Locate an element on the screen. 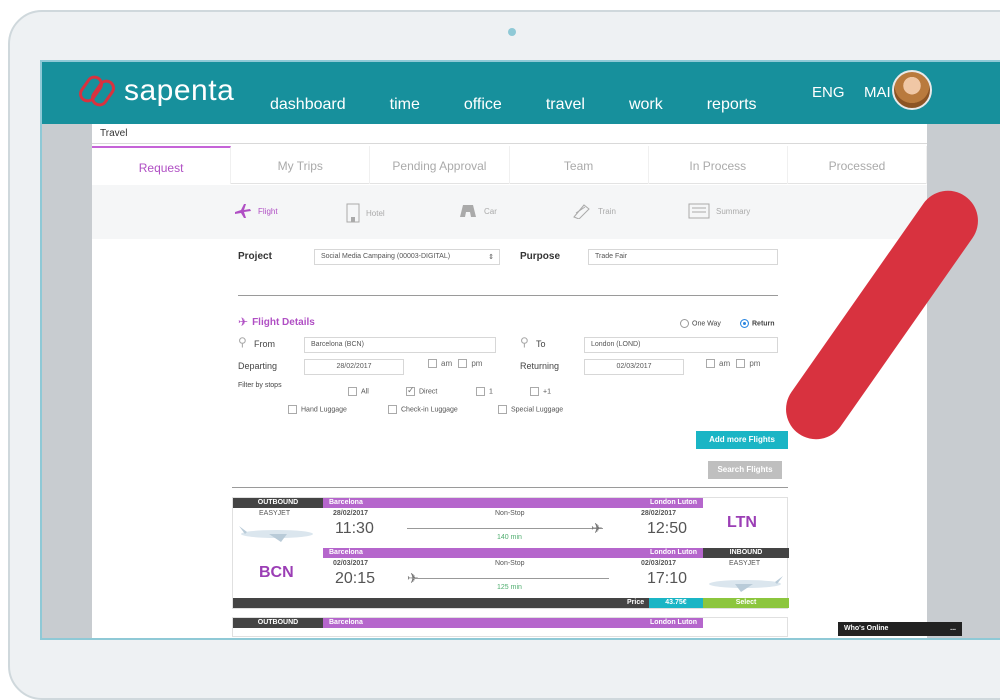 This screenshot has height=700, width=1000. subtab-flight: Flight is located at coordinates (256, 211).